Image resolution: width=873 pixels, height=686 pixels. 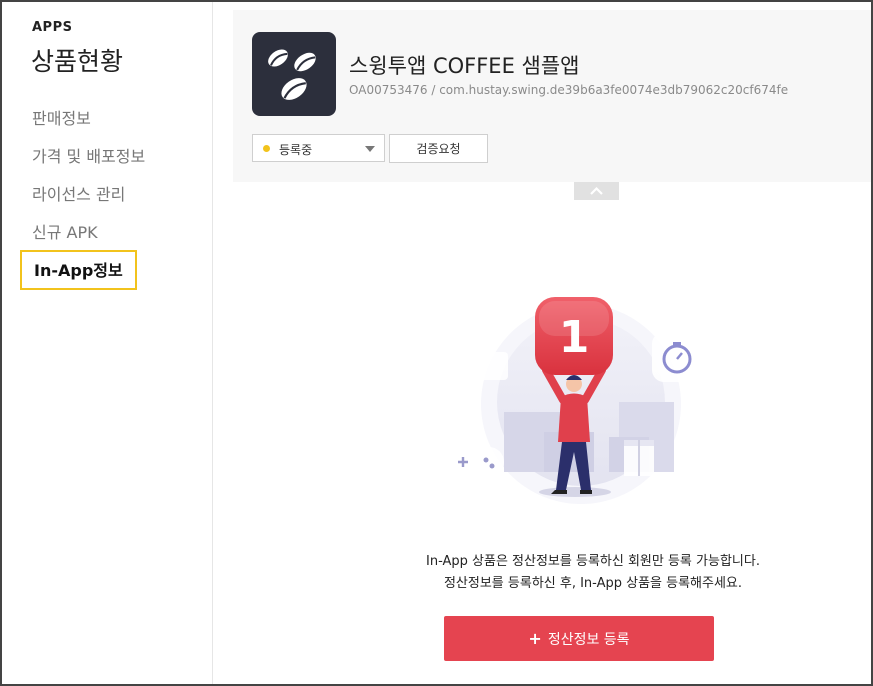 I want to click on collapse-header-button, so click(x=596, y=191).